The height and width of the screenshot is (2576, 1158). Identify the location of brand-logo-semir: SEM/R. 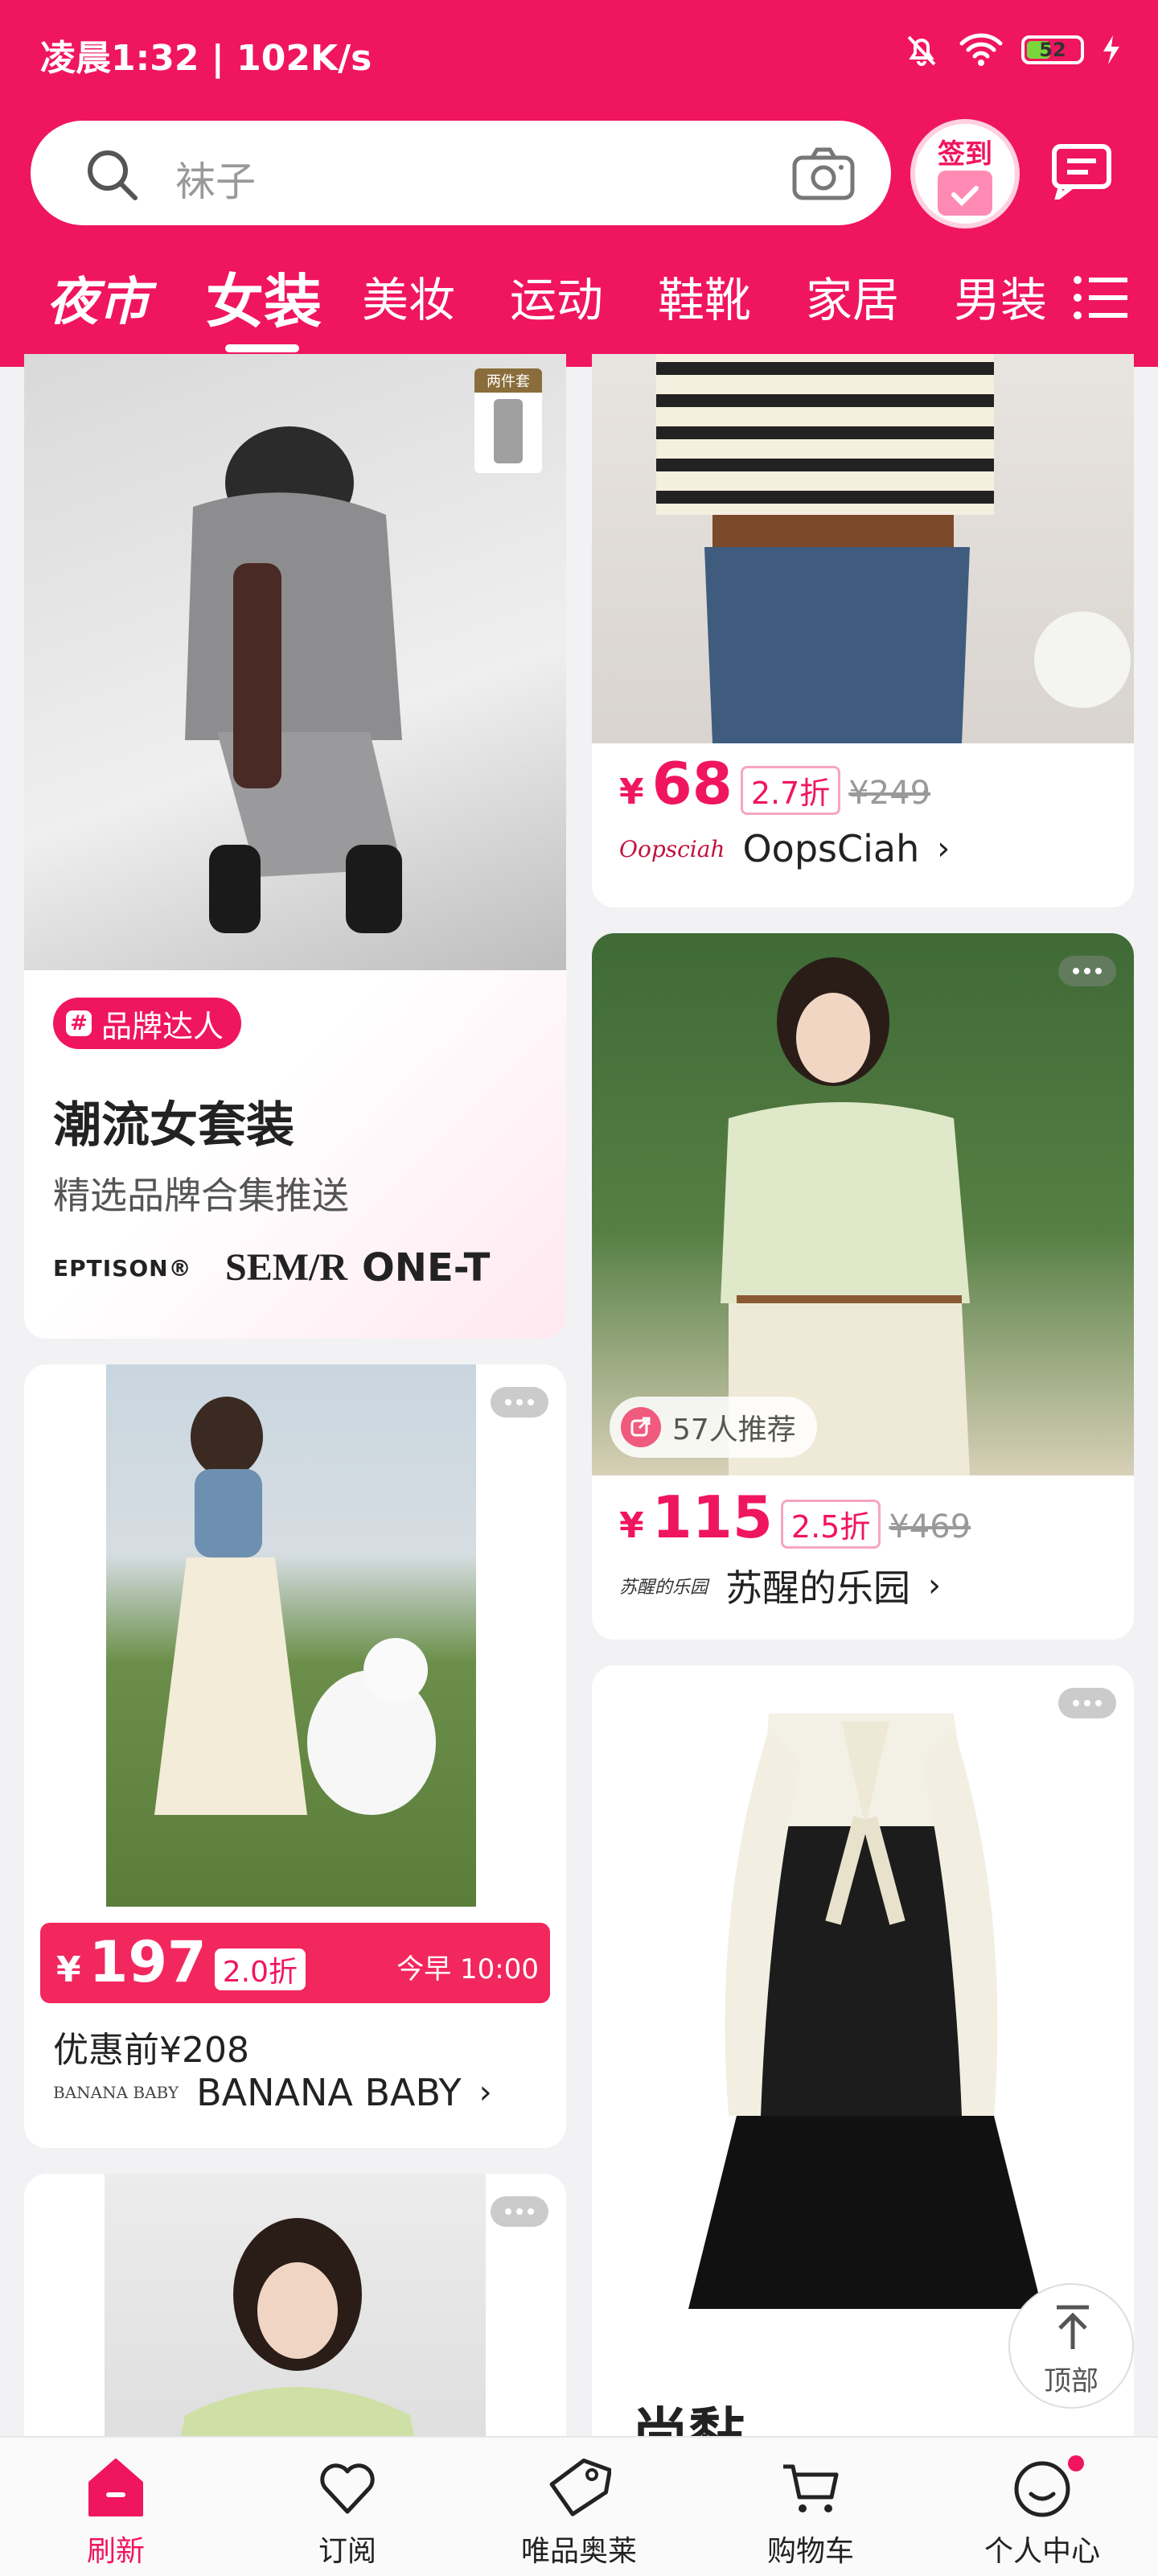
(286, 1267).